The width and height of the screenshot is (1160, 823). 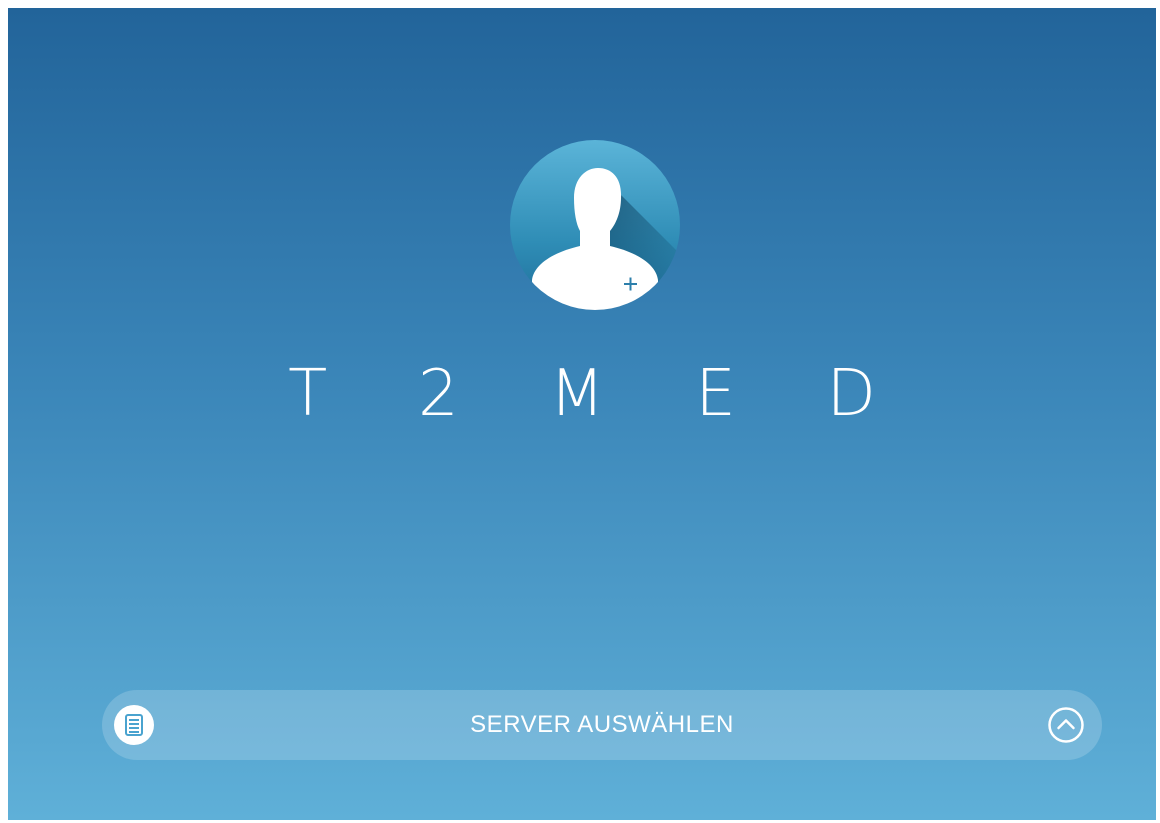 What do you see at coordinates (1066, 725) in the screenshot?
I see `chevron-up-circle-icon` at bounding box center [1066, 725].